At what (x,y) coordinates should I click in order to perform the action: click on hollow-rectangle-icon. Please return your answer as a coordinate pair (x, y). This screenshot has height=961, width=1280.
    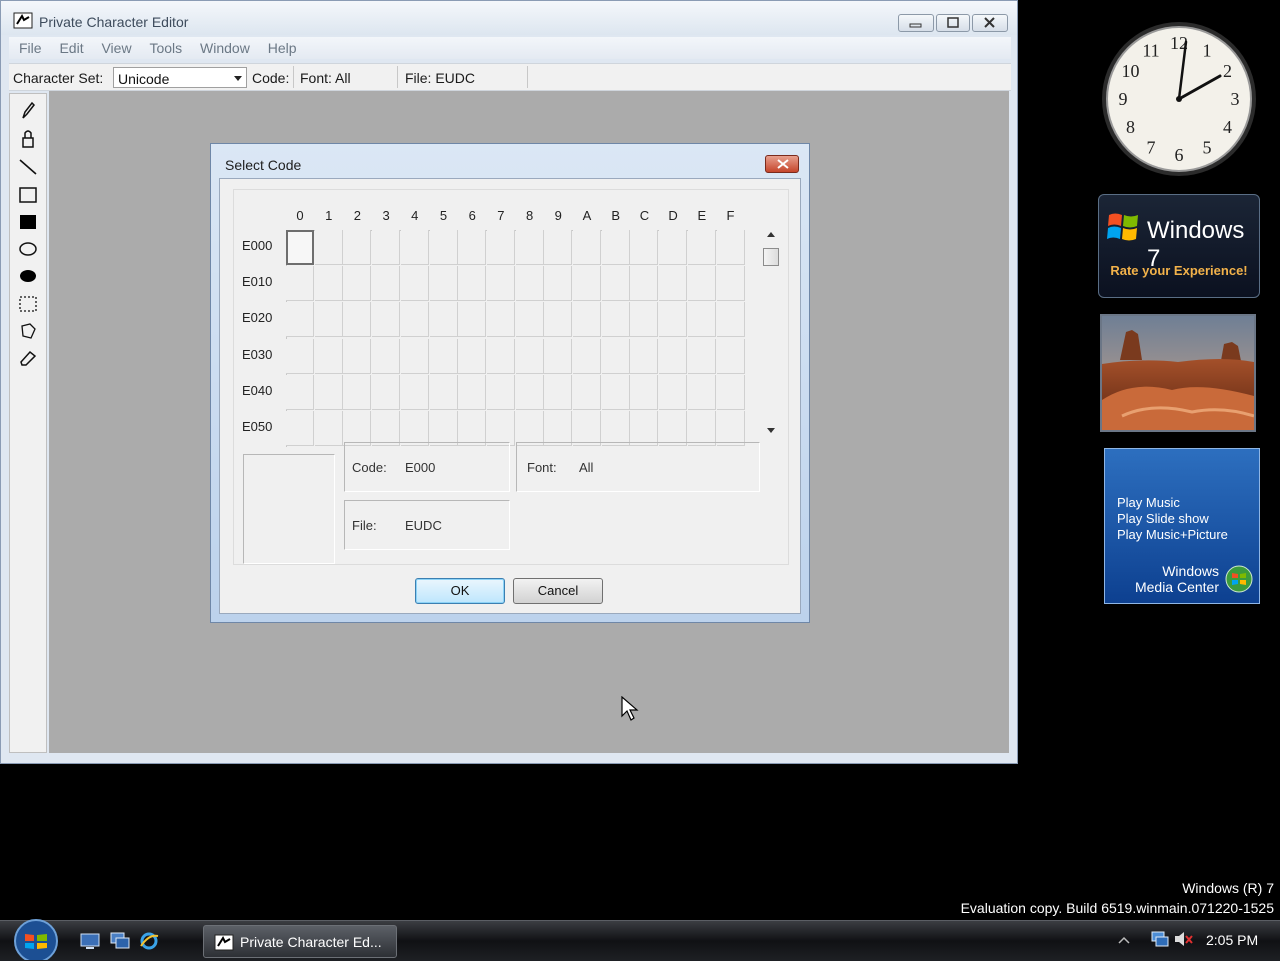
    Looking at the image, I should click on (28, 195).